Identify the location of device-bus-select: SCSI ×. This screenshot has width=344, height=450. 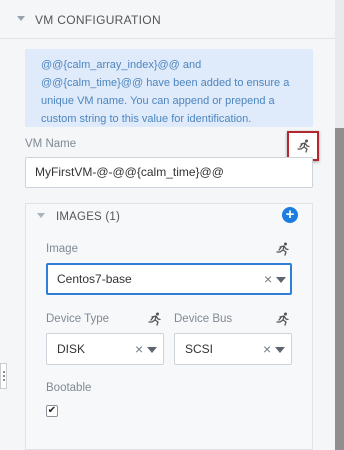
(233, 349).